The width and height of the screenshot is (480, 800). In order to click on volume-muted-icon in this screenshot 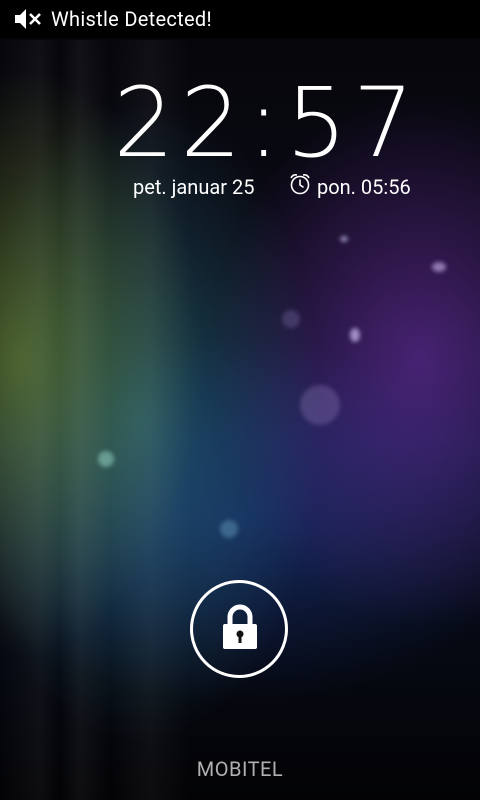, I will do `click(28, 19)`.